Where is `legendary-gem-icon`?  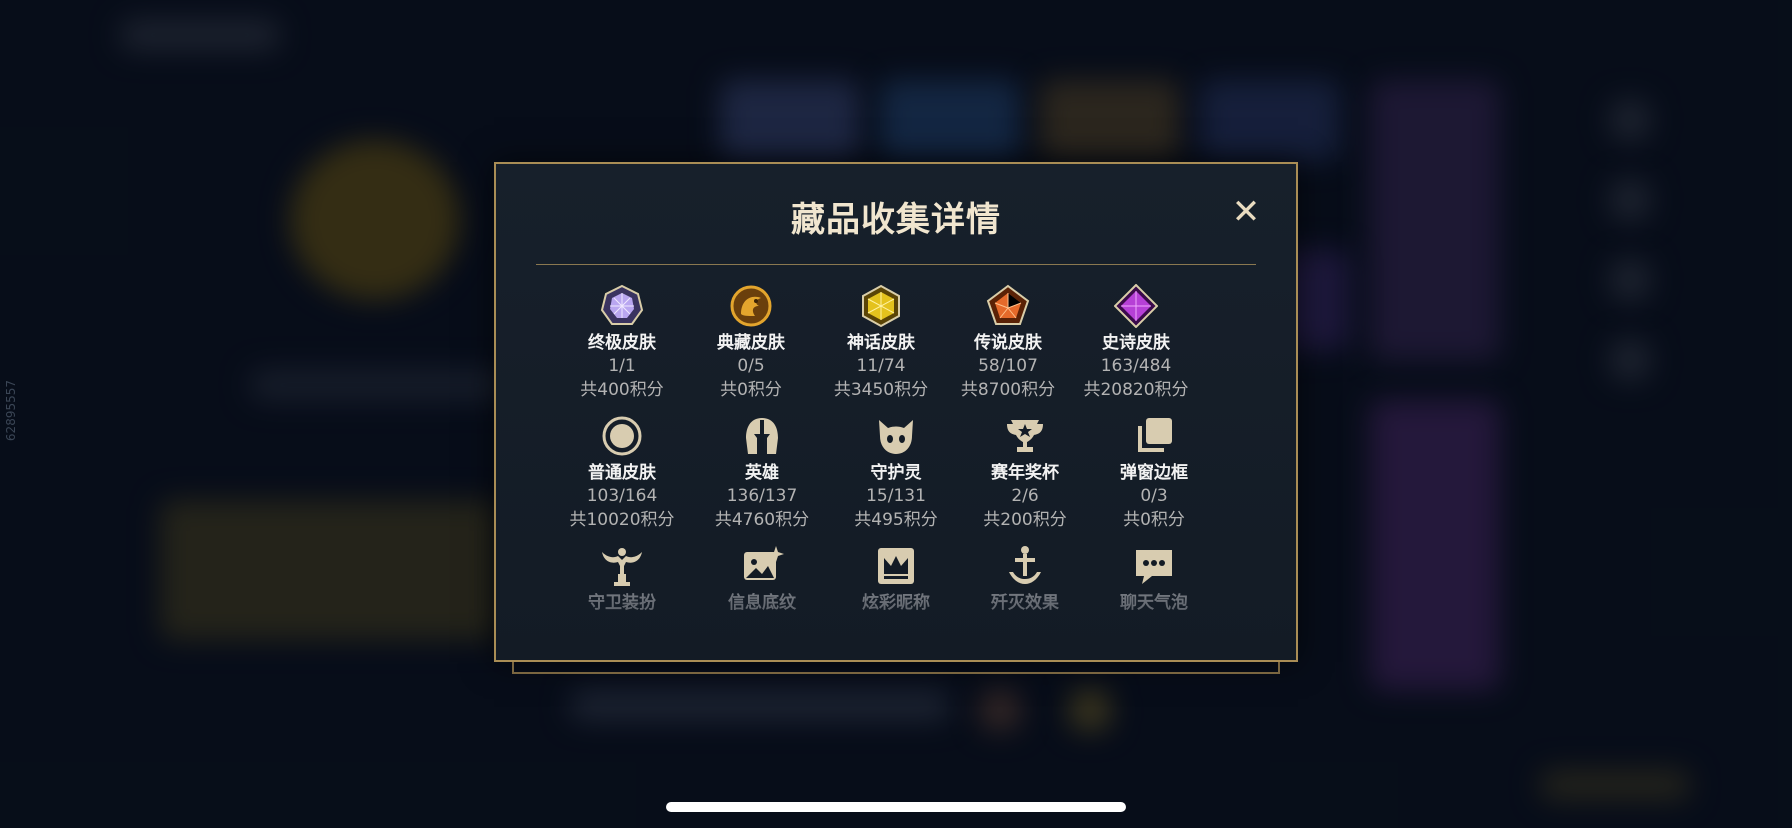
legendary-gem-icon is located at coordinates (1008, 306).